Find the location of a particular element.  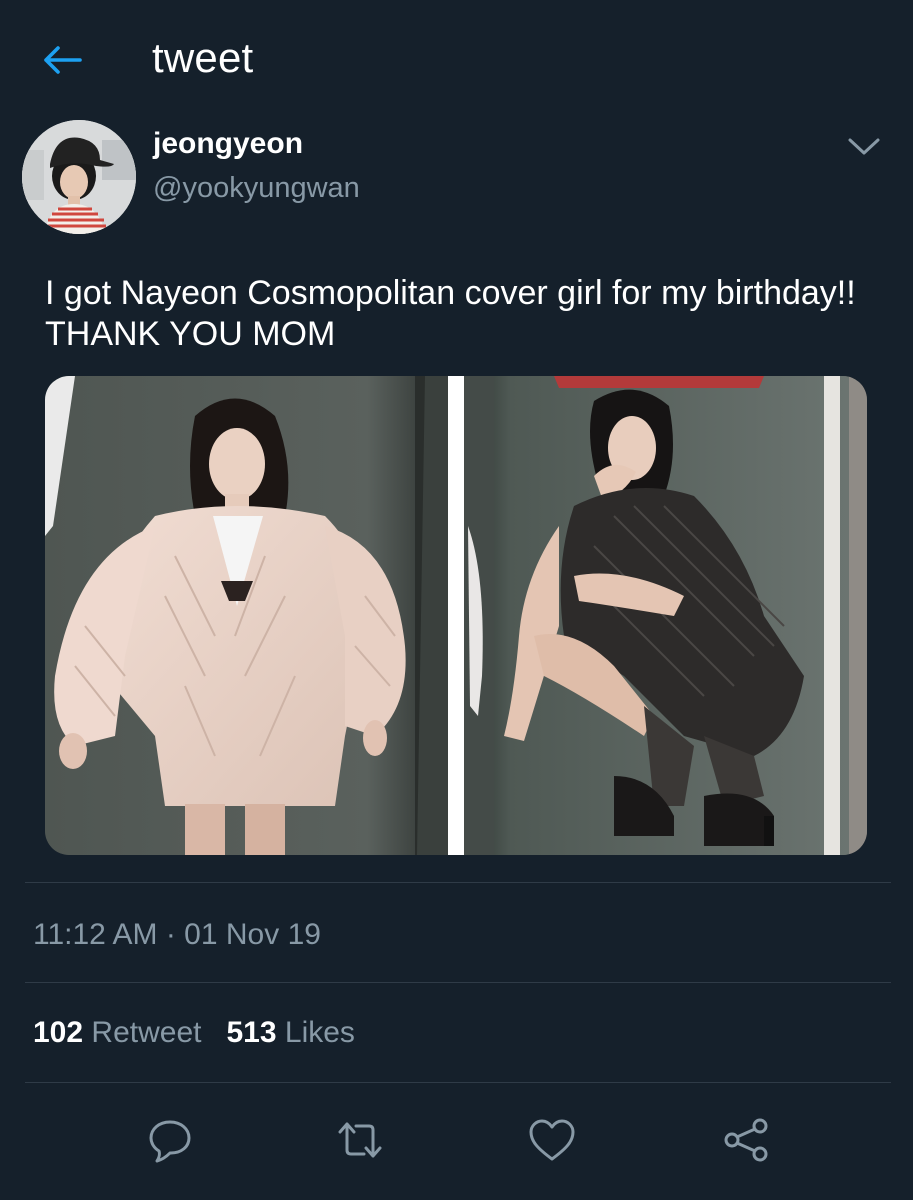

display-name: jeongyeon is located at coordinates (228, 144).